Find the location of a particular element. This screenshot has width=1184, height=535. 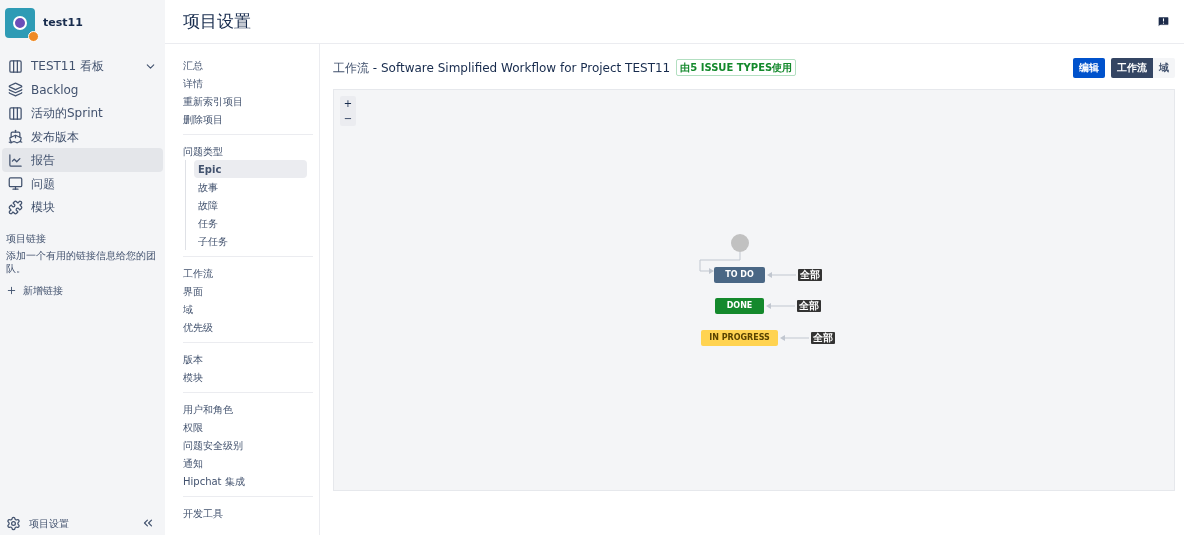

plus-icon is located at coordinates (11, 290).